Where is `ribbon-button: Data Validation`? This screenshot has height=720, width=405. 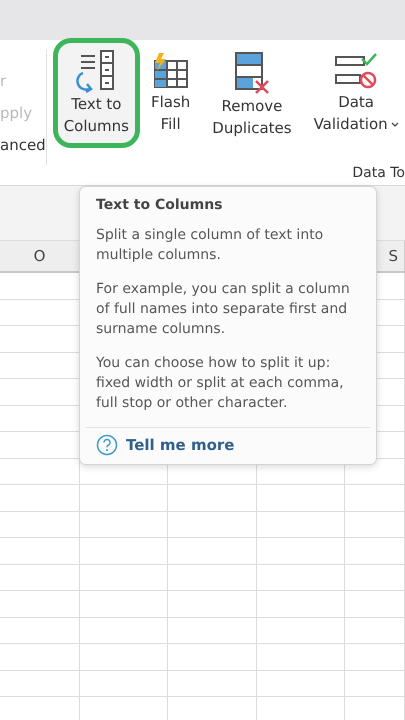
ribbon-button: Data Validation is located at coordinates (353, 93).